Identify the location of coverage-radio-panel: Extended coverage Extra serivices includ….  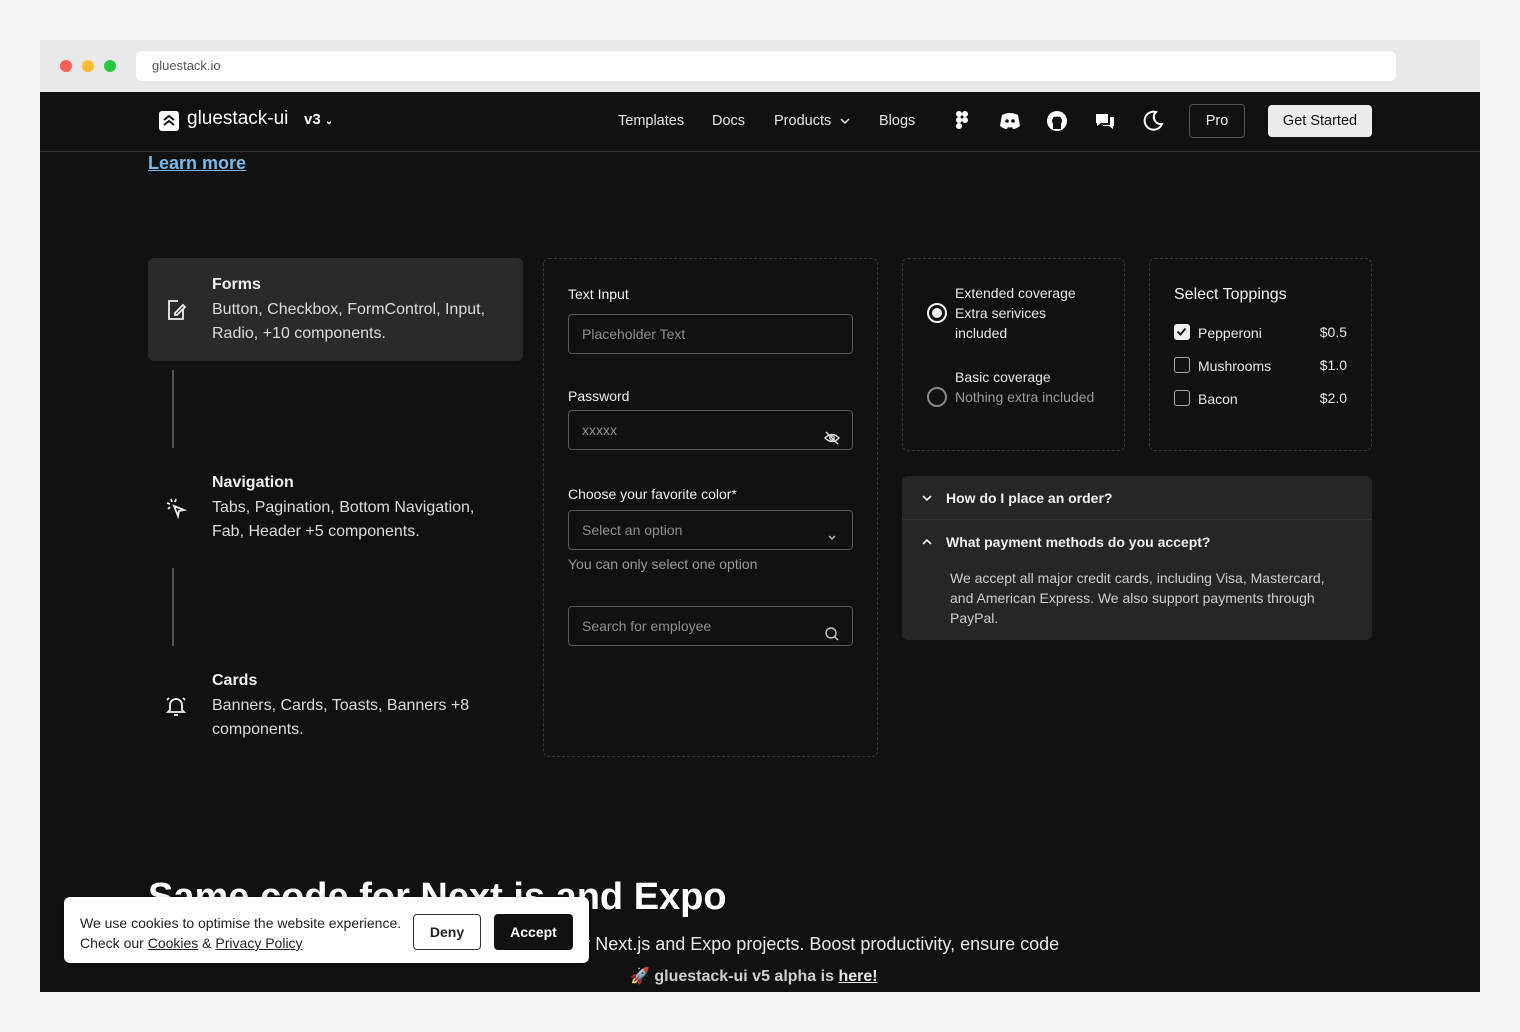
(1013, 354).